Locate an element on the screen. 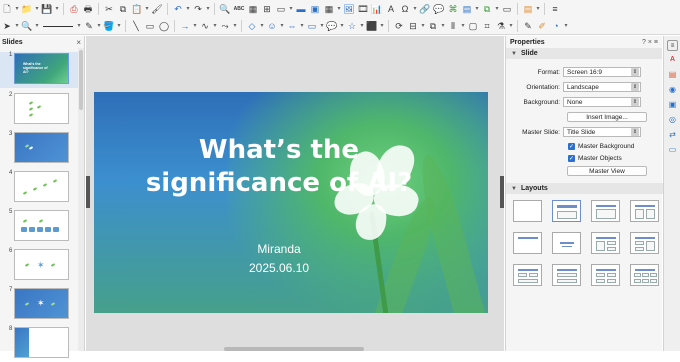 This screenshot has height=362, width=680. close-slides-panel-icon: × is located at coordinates (78, 42).